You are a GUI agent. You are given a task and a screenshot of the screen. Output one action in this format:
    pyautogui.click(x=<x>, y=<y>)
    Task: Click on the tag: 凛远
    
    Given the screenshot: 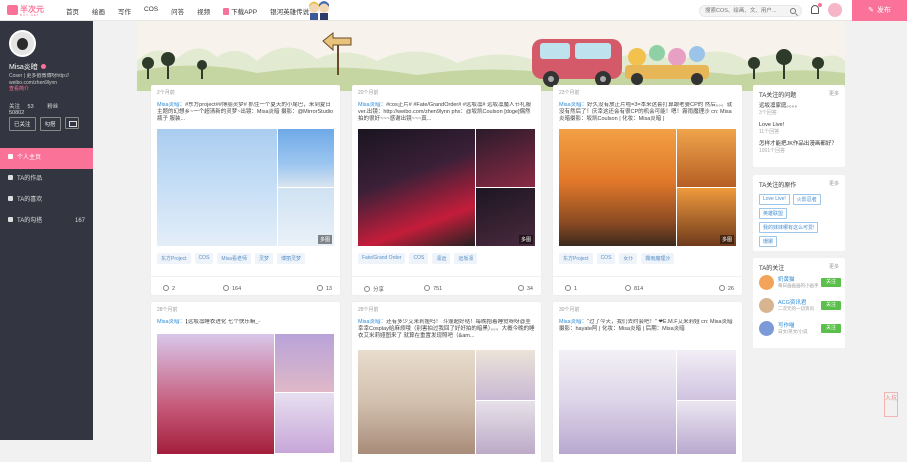 What is the action you would take?
    pyautogui.click(x=441, y=258)
    